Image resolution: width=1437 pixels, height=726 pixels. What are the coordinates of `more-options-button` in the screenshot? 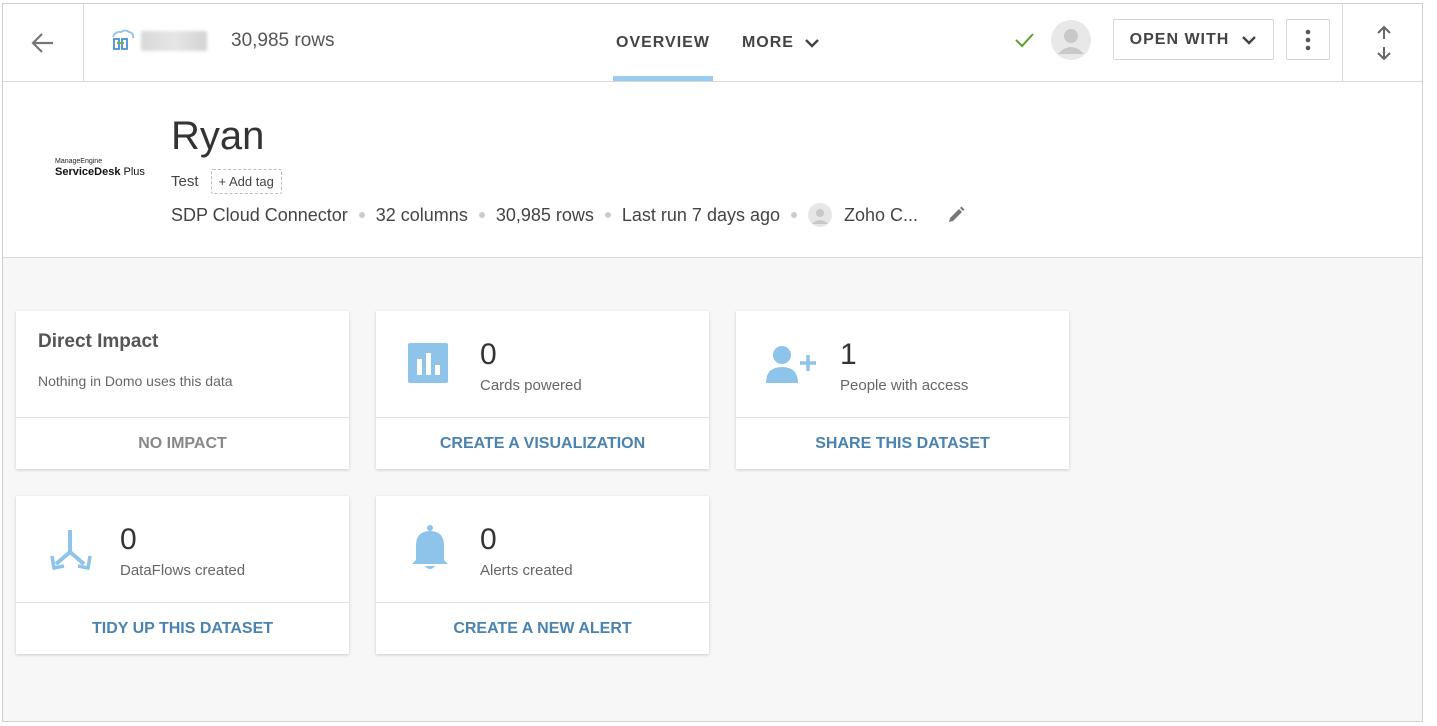 It's located at (1308, 39).